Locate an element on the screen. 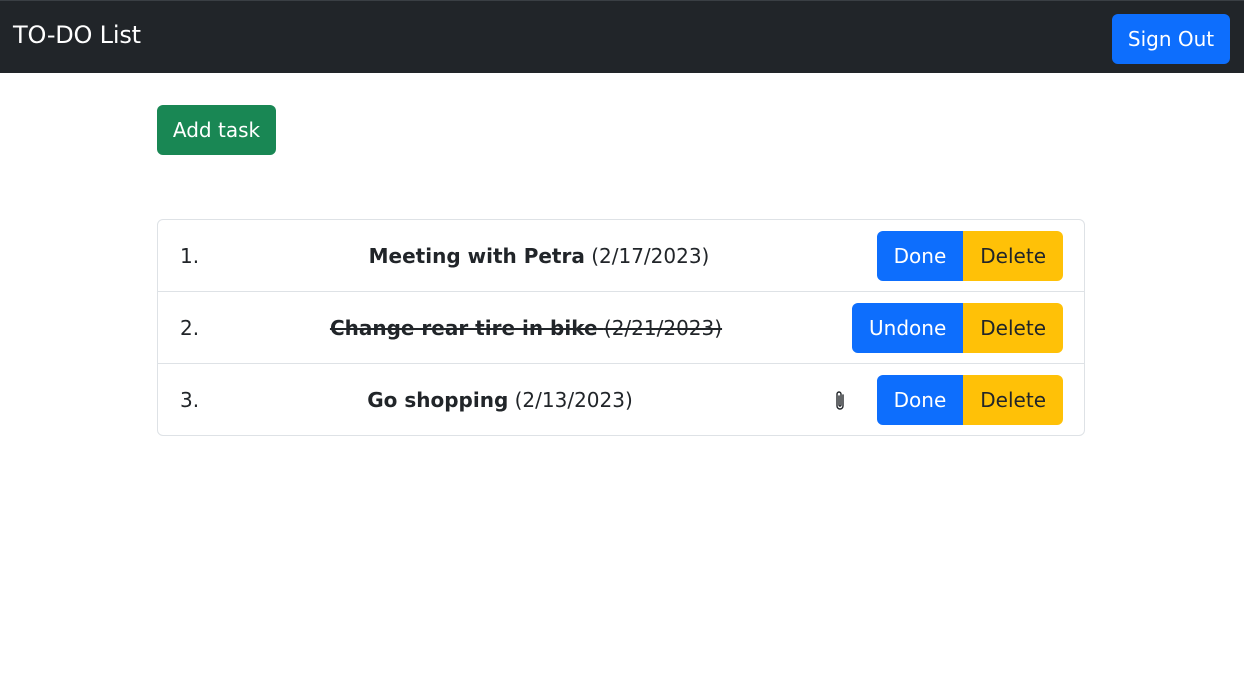 The width and height of the screenshot is (1244, 700). add-task-button: Add task is located at coordinates (216, 130).